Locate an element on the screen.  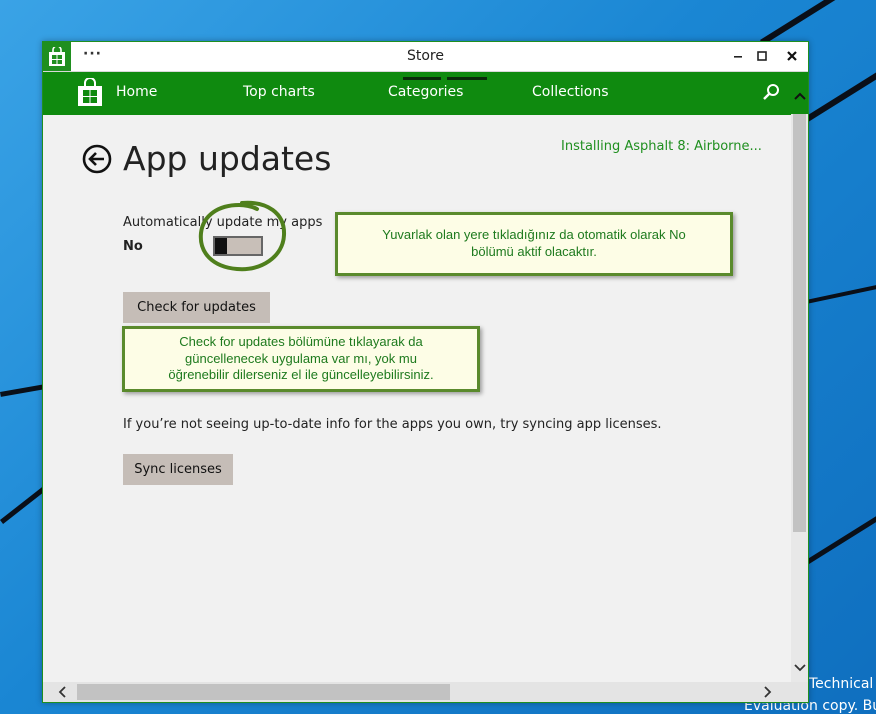
horizontal-scrollbar is located at coordinates (425, 692).